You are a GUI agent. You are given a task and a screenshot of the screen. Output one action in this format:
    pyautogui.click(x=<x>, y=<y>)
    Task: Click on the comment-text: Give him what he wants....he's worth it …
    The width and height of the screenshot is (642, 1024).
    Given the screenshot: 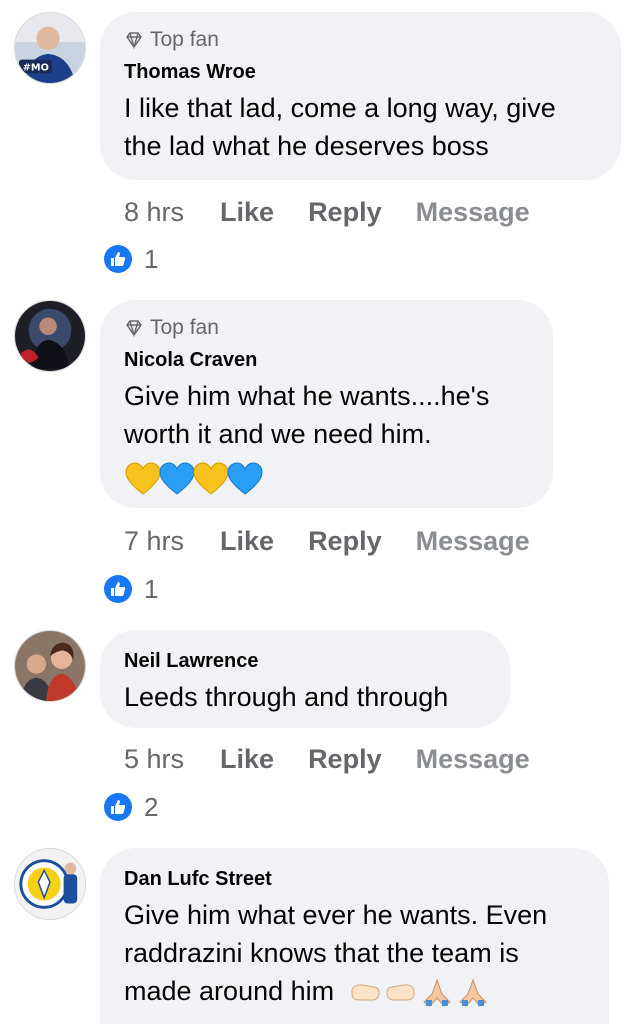 What is the action you would take?
    pyautogui.click(x=326, y=415)
    